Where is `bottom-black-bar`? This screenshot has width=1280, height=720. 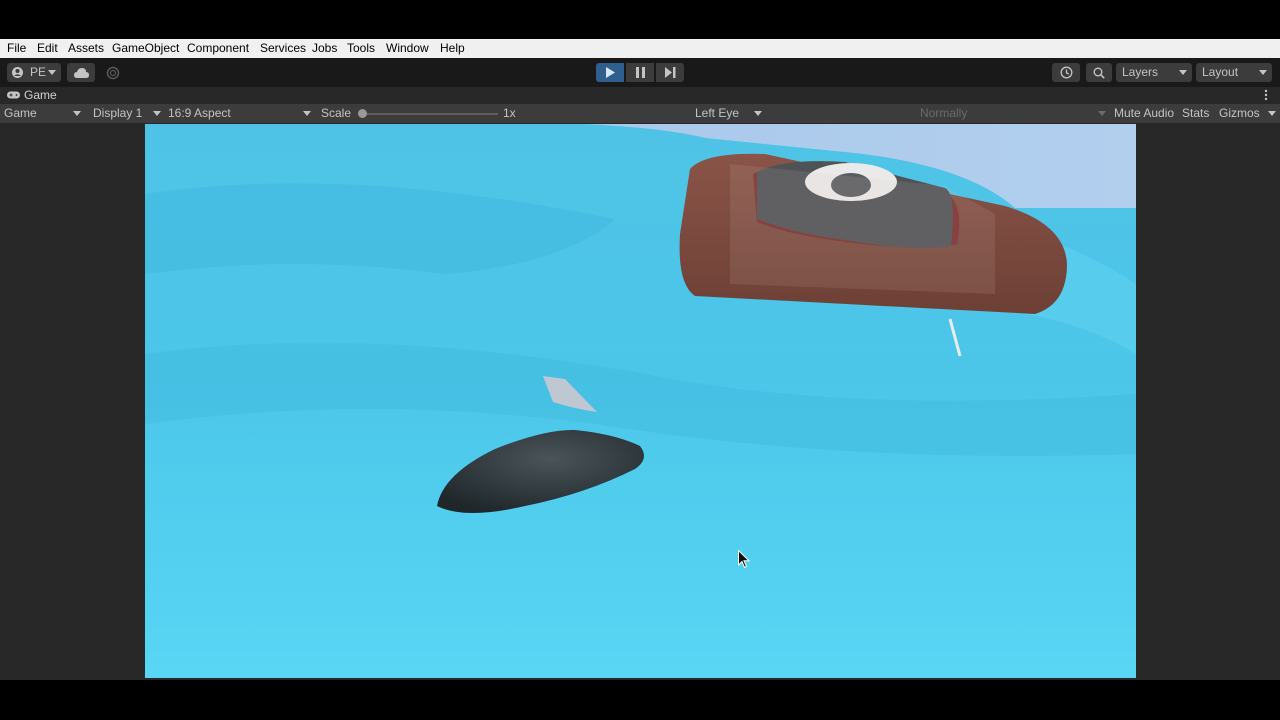 bottom-black-bar is located at coordinates (640, 700).